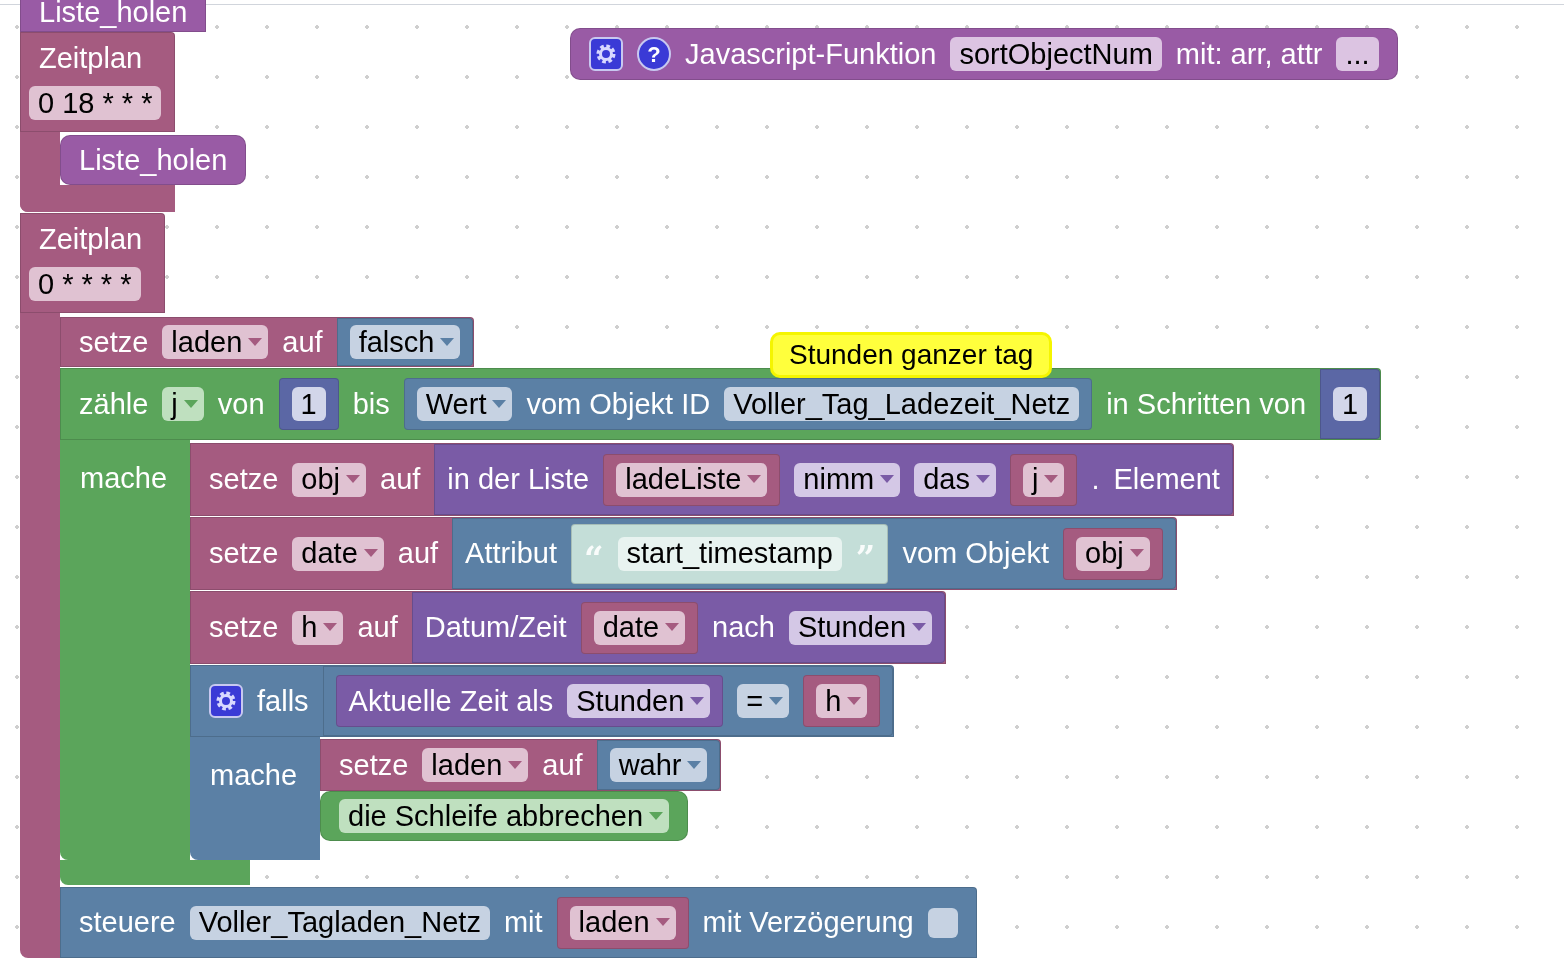 This screenshot has height=958, width=1564. What do you see at coordinates (85, 284) in the screenshot?
I see `text-field: 0 * * * *` at bounding box center [85, 284].